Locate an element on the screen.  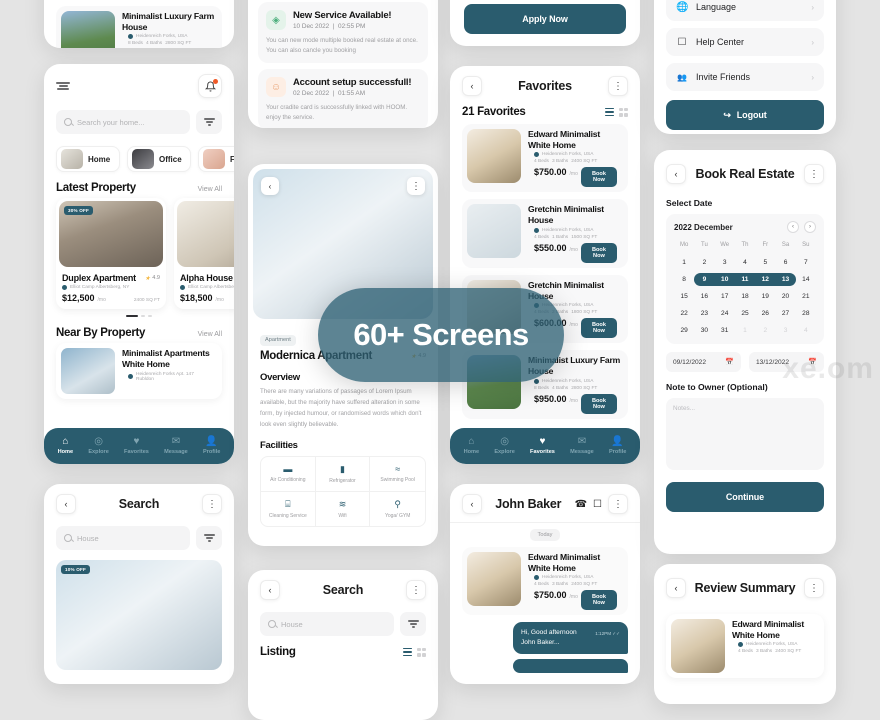
calendar-day: 27 is located at coordinates (785, 313).